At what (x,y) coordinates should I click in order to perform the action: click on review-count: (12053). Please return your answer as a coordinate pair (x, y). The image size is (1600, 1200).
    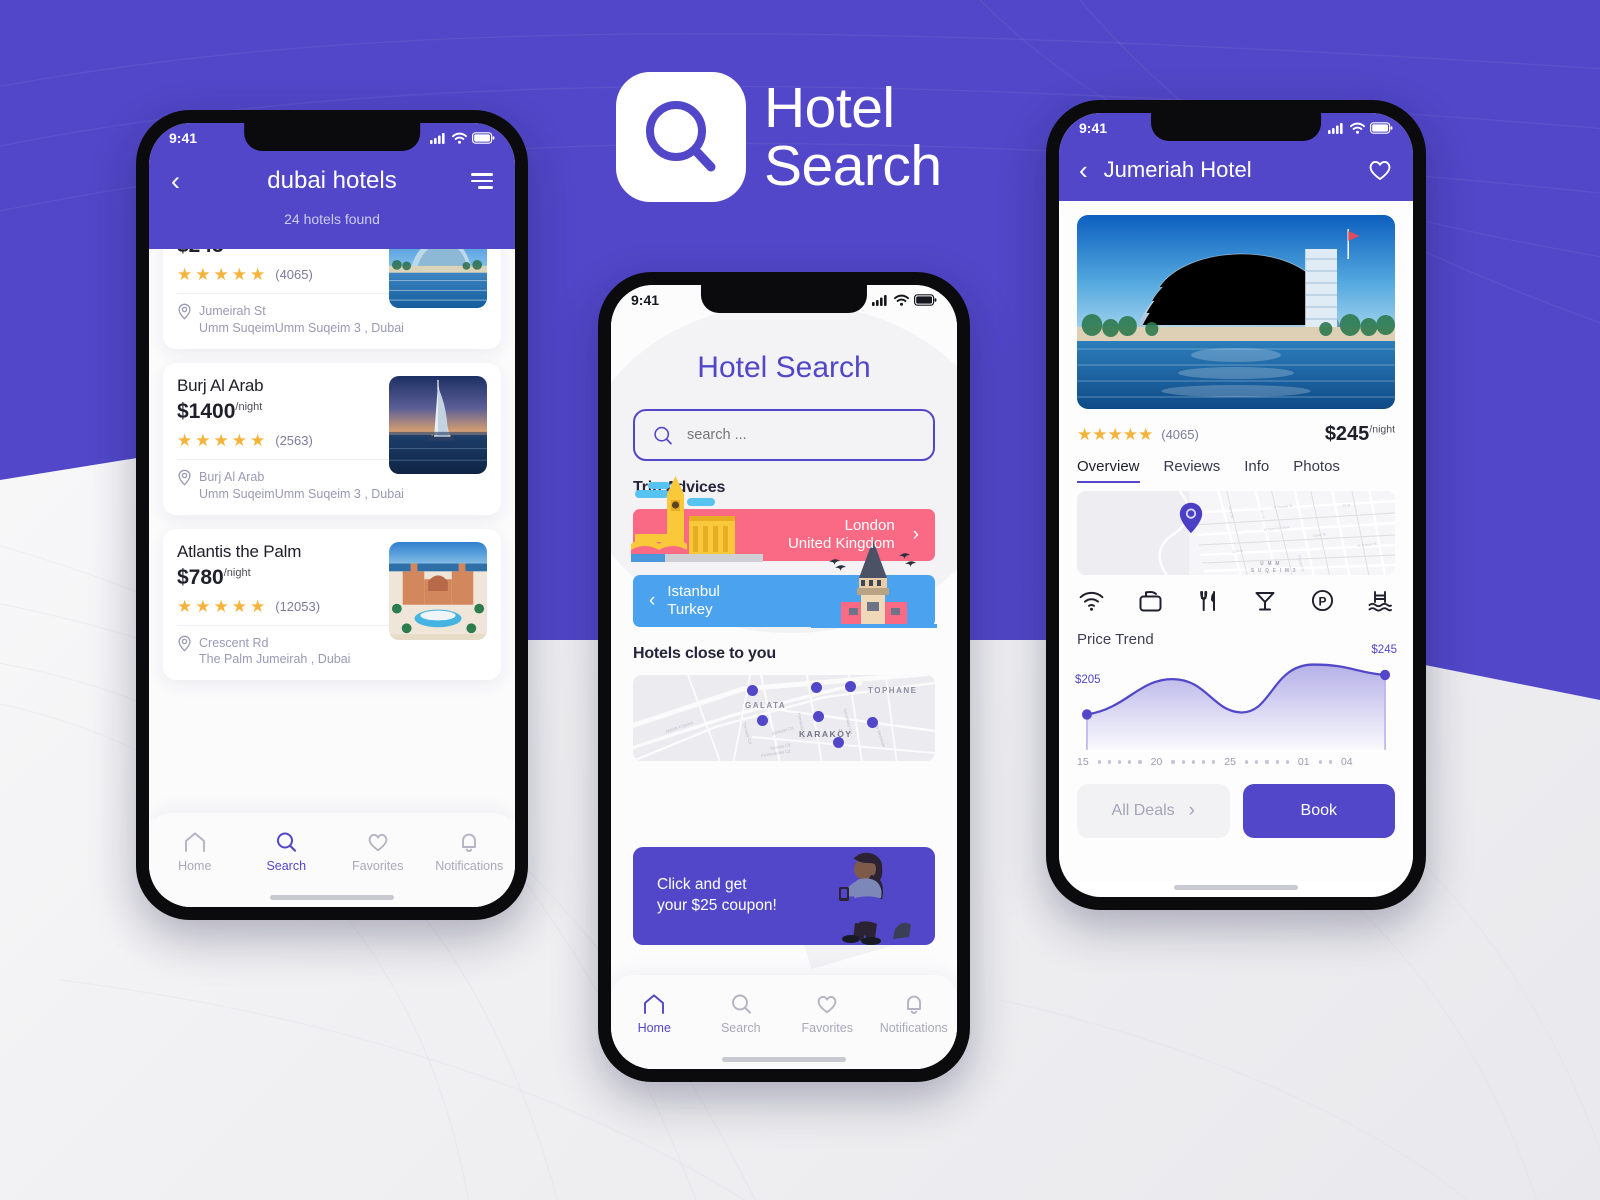
    Looking at the image, I should click on (298, 606).